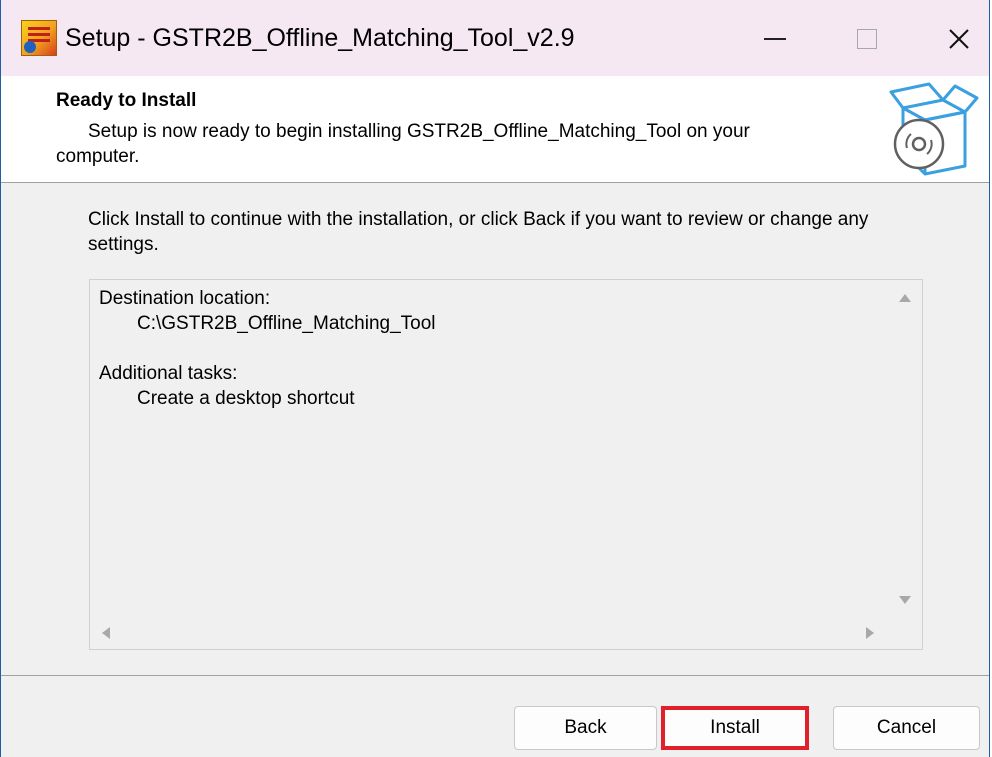 This screenshot has height=757, width=992. I want to click on scroll-down-icon, so click(905, 600).